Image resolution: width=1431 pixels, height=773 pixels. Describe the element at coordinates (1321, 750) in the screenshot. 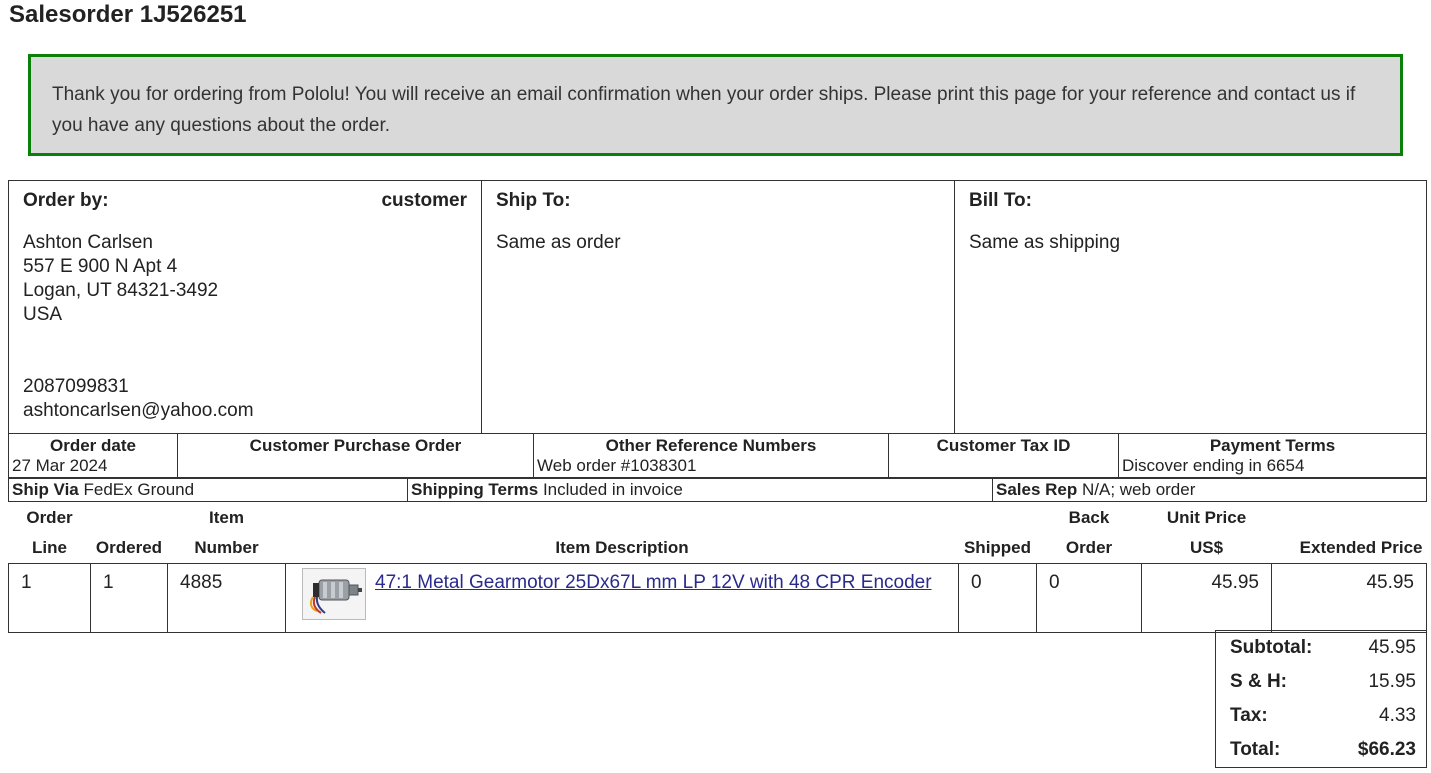

I see `total-row: Total: $66.23` at that location.